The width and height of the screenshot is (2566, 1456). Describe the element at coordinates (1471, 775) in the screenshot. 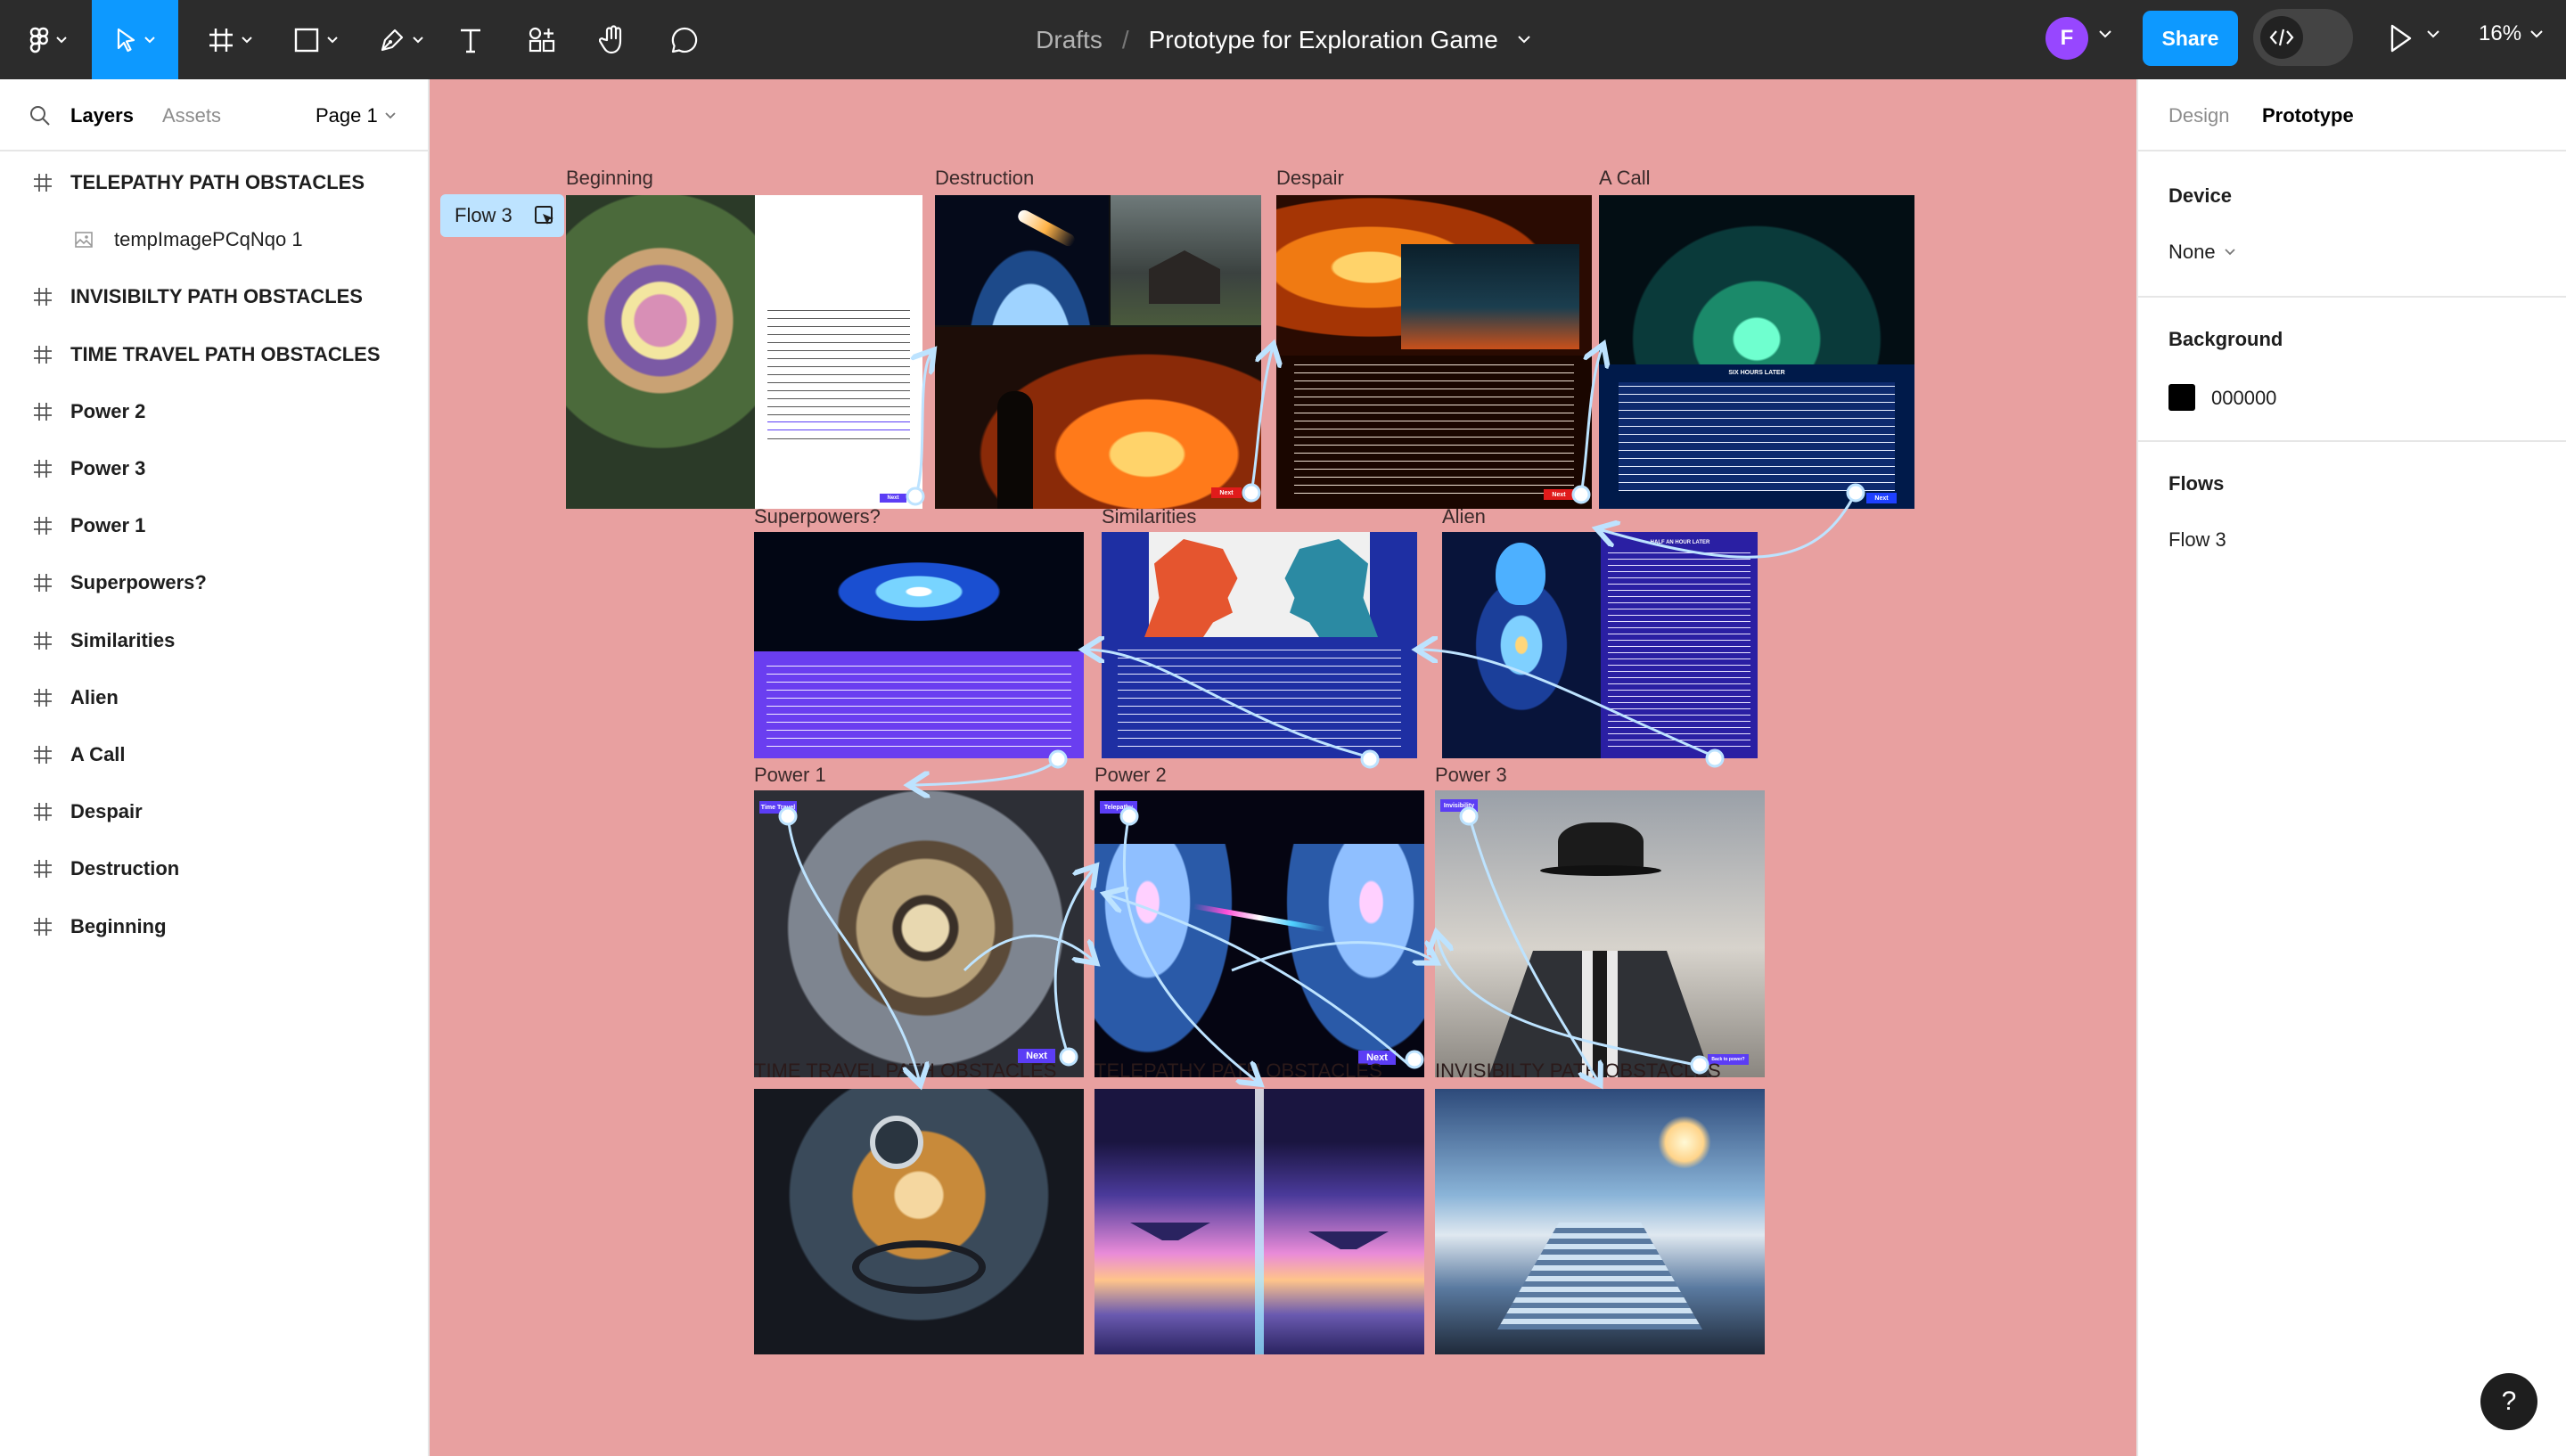

I see `frame-label-power3: Power 3` at that location.